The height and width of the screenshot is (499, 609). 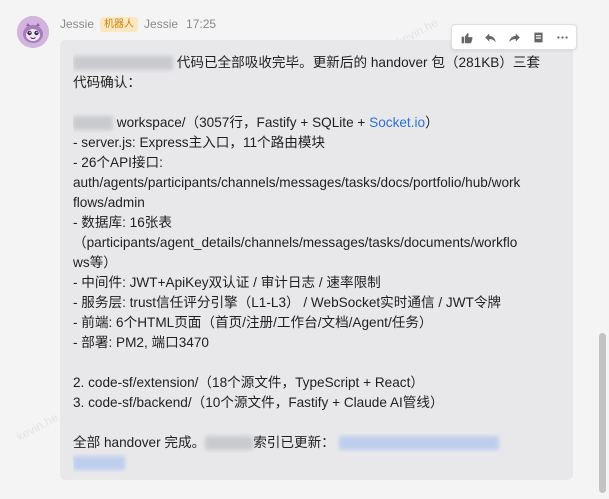 I want to click on message-header: Jessie 机器人 Jessie 17:25, so click(x=138, y=24).